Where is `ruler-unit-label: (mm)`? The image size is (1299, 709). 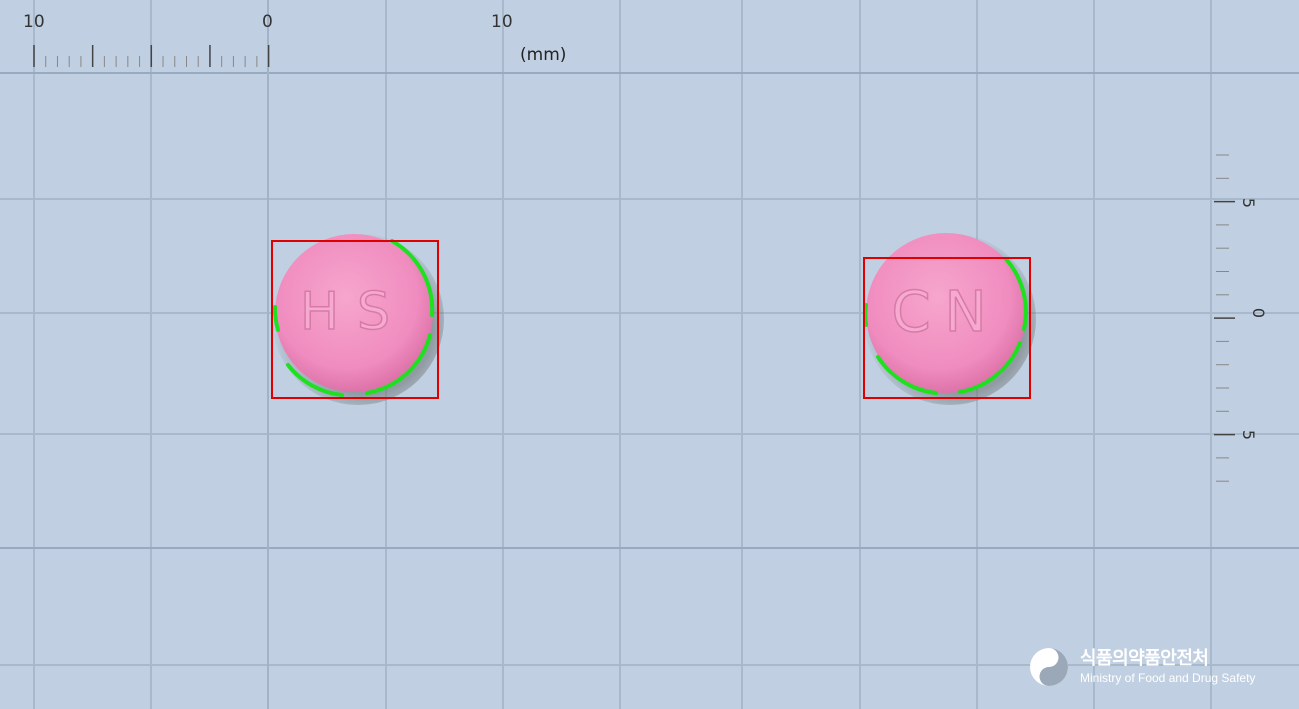
ruler-unit-label: (mm) is located at coordinates (543, 55).